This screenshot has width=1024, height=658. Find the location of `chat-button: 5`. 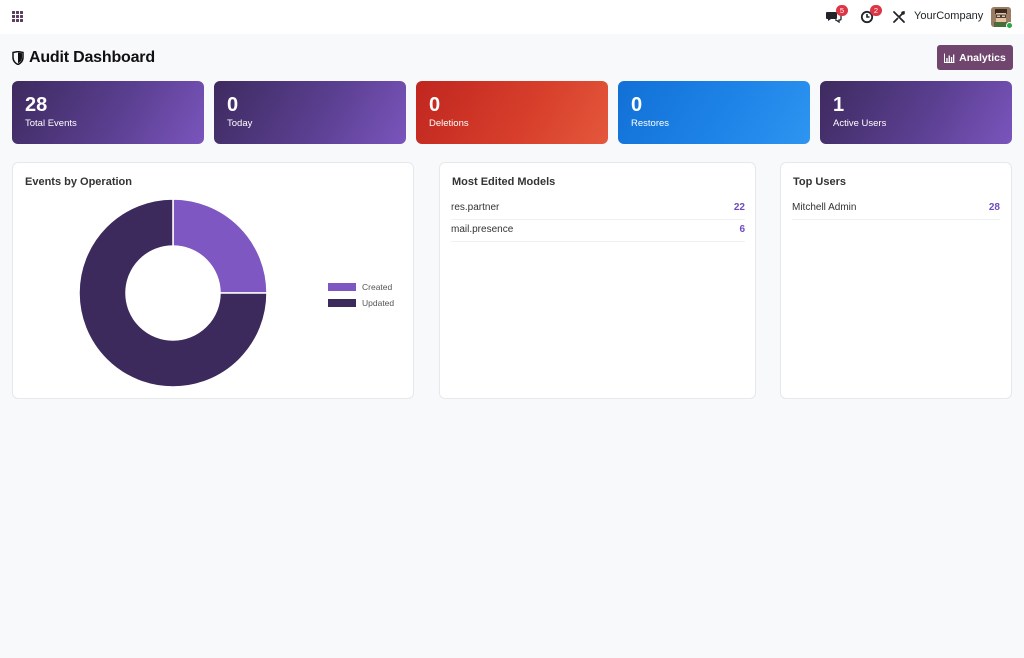

chat-button: 5 is located at coordinates (837, 15).